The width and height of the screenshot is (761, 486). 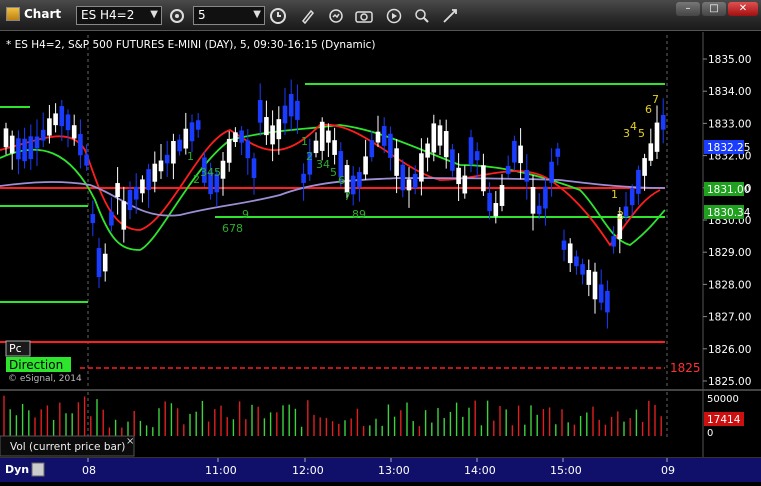 I want to click on volume-label: Vol (current price bar), so click(x=67, y=447).